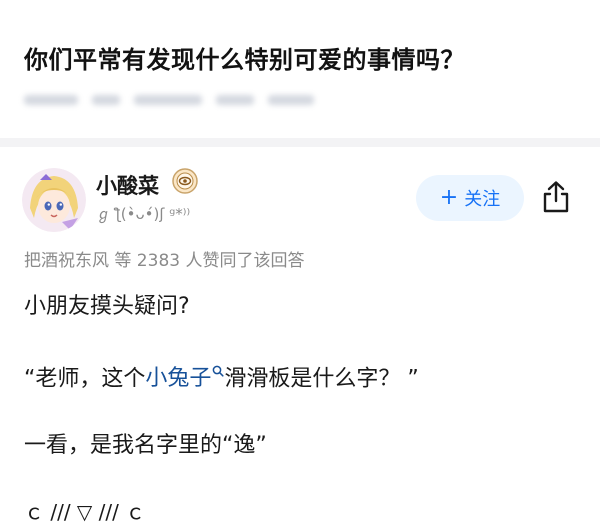 This screenshot has height=530, width=600. What do you see at coordinates (127, 185) in the screenshot?
I see `author-name: 小酸菜` at bounding box center [127, 185].